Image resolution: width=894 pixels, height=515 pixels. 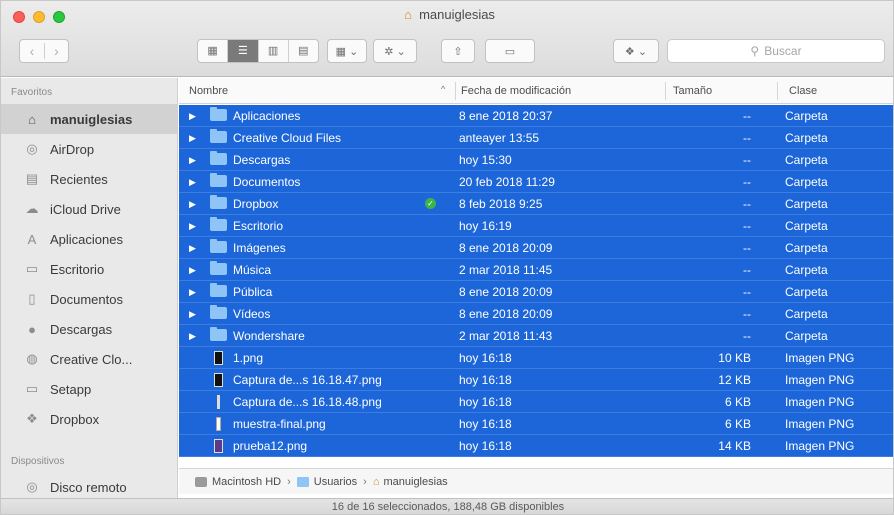 What do you see at coordinates (32, 239) in the screenshot?
I see `applications-icon: A` at bounding box center [32, 239].